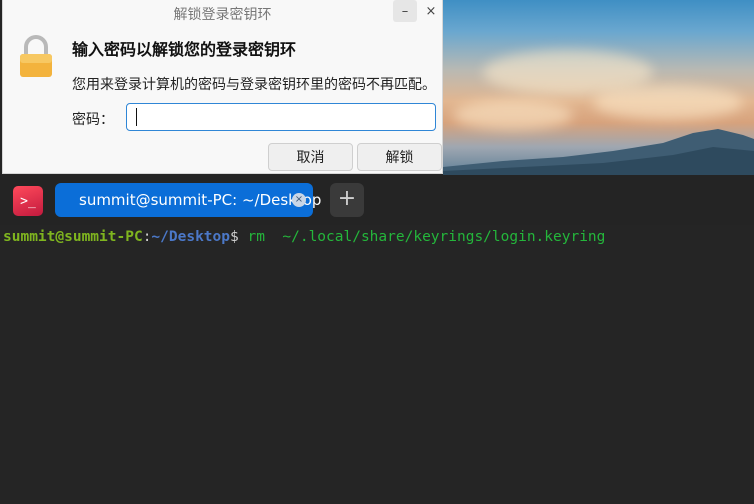 The height and width of the screenshot is (504, 754). What do you see at coordinates (136, 117) in the screenshot?
I see `text-caret` at bounding box center [136, 117].